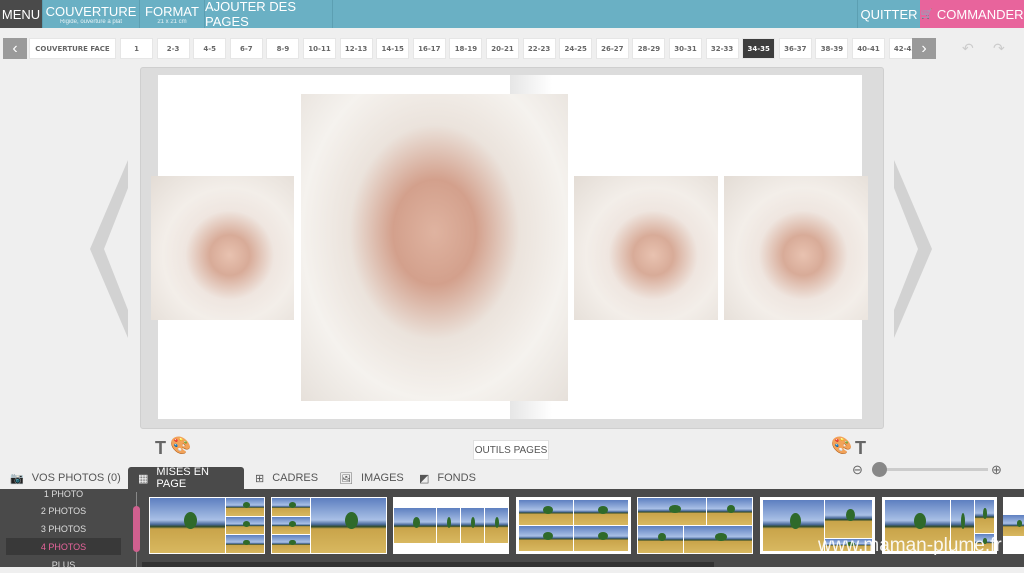 The width and height of the screenshot is (1024, 573). Describe the element at coordinates (999, 48) in the screenshot. I see `redo-icon: ↷` at that location.